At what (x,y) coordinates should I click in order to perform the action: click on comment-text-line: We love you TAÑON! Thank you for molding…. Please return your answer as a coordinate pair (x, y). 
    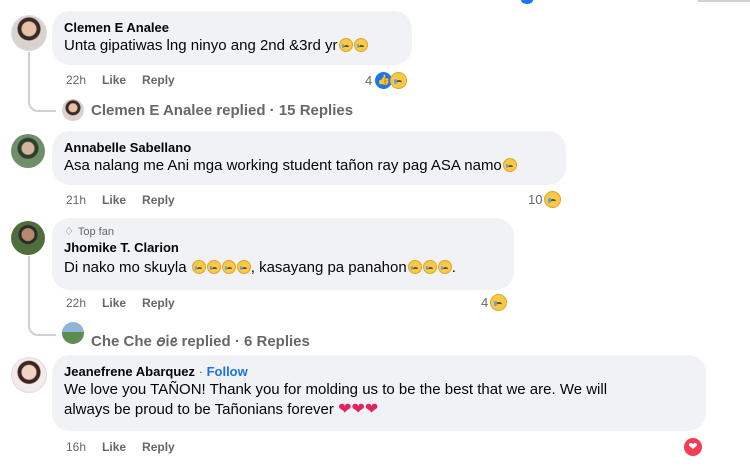
    Looking at the image, I should click on (336, 389).